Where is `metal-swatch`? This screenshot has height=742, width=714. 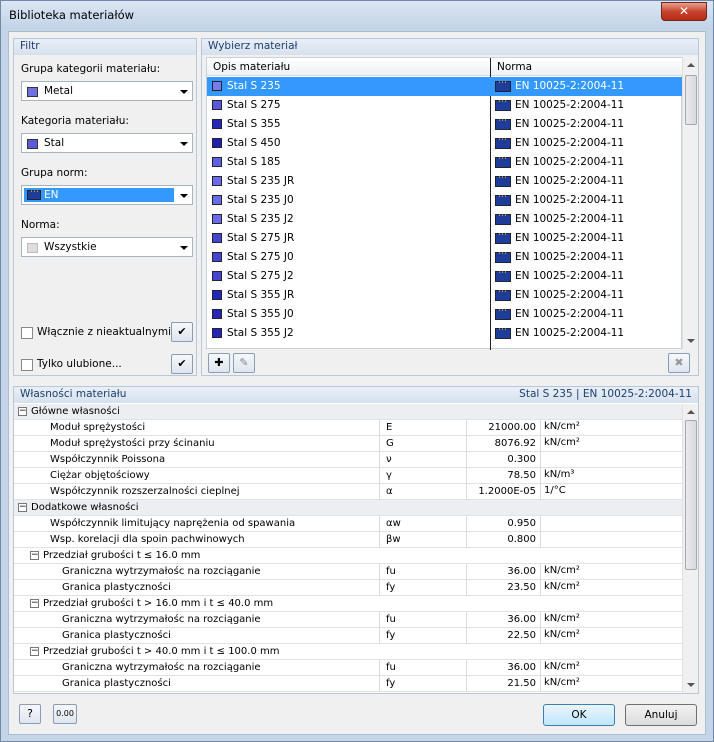
metal-swatch is located at coordinates (32, 92).